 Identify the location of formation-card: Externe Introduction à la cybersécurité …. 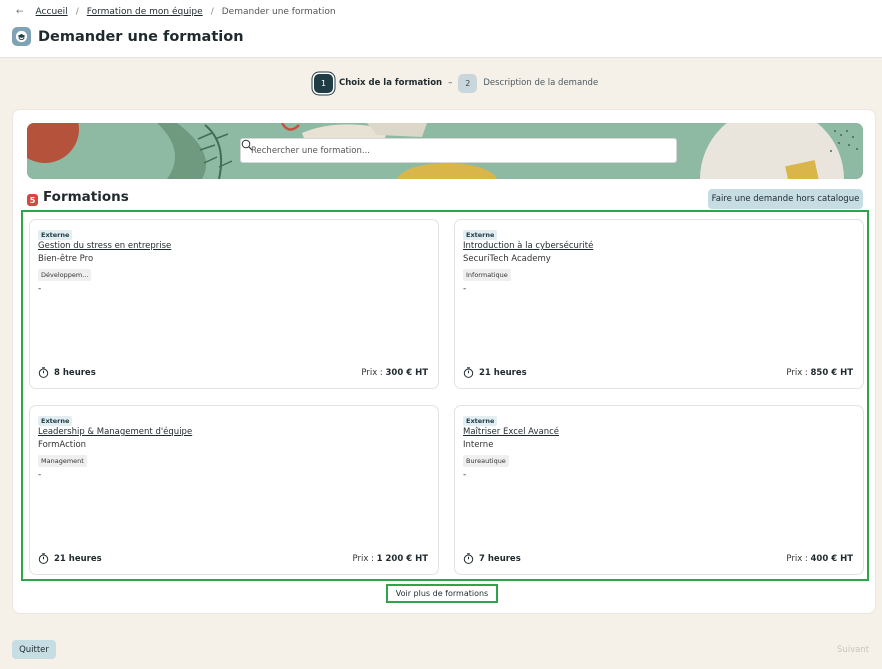
(659, 304).